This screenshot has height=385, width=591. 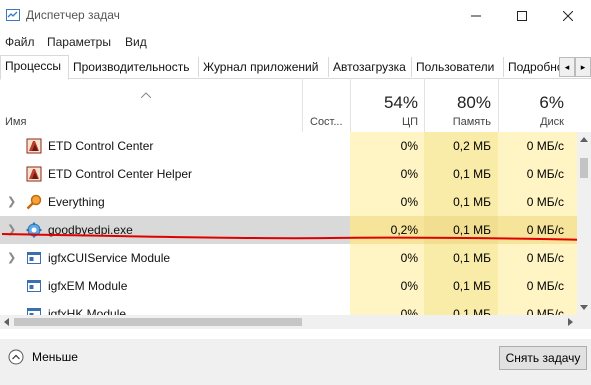 I want to click on vertical-scroll-thumb, so click(x=584, y=168).